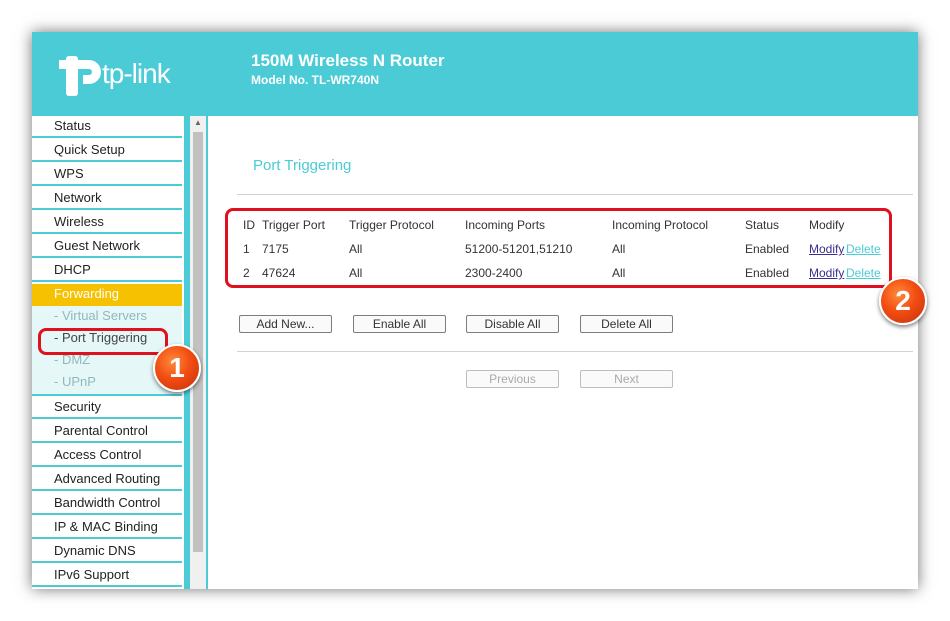 The width and height of the screenshot is (950, 621). Describe the element at coordinates (107, 295) in the screenshot. I see `sidebar-item-forwarding: Forwarding` at that location.